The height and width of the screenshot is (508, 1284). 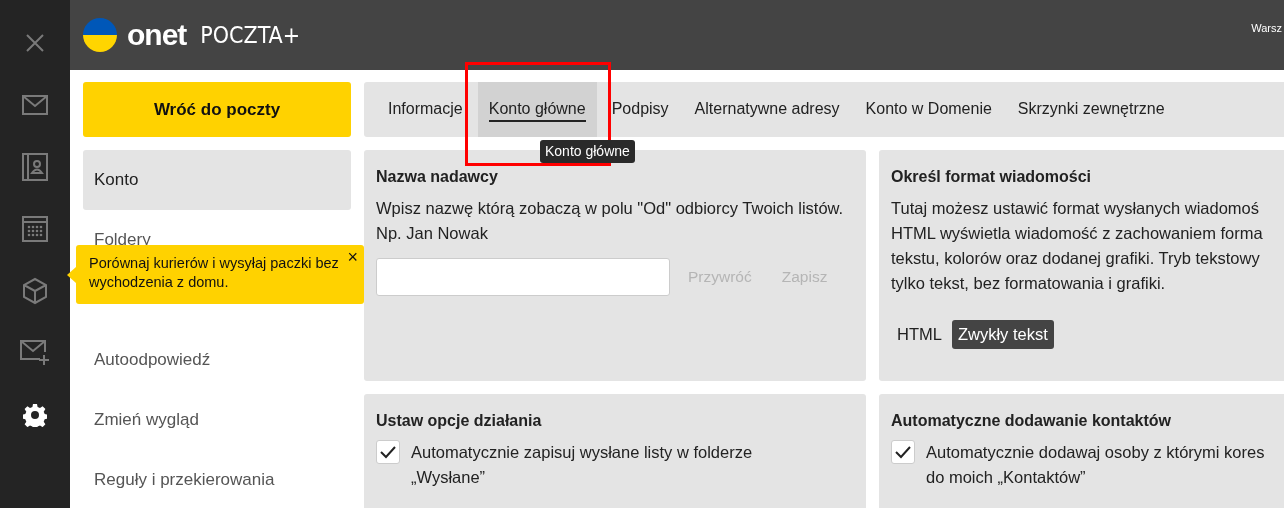 I want to click on checkbox-label: Automatycznie dodawaj osoby z którymi kores, so click(x=1095, y=452).